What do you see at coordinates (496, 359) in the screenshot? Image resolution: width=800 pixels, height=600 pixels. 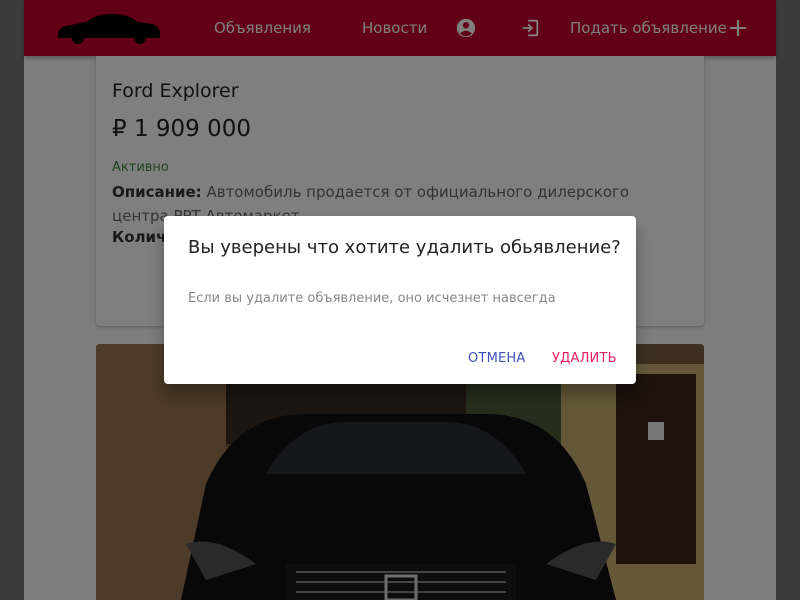 I see `cancel-button: Отмена` at bounding box center [496, 359].